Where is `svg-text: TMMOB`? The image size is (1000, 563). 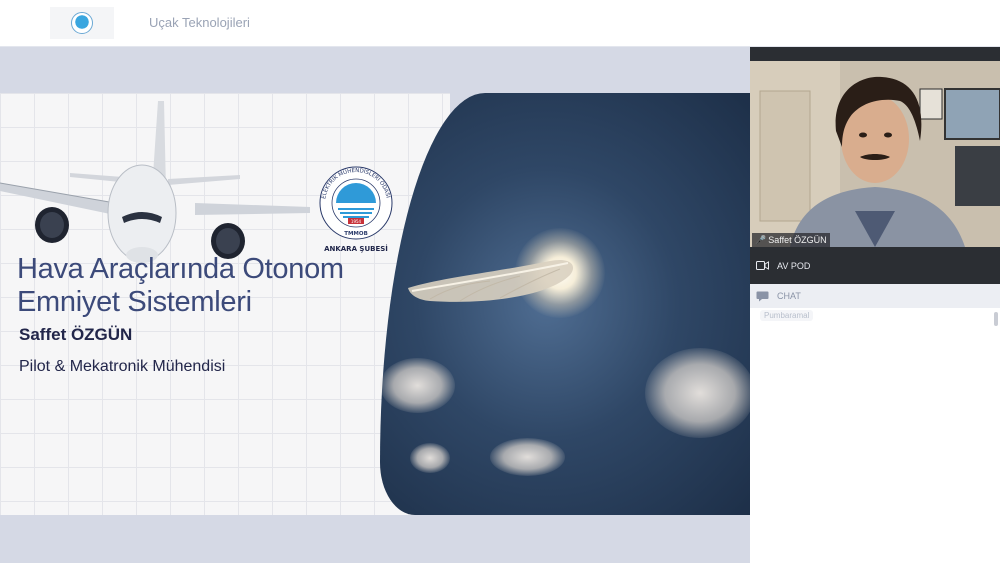 svg-text: TMMOB is located at coordinates (356, 234).